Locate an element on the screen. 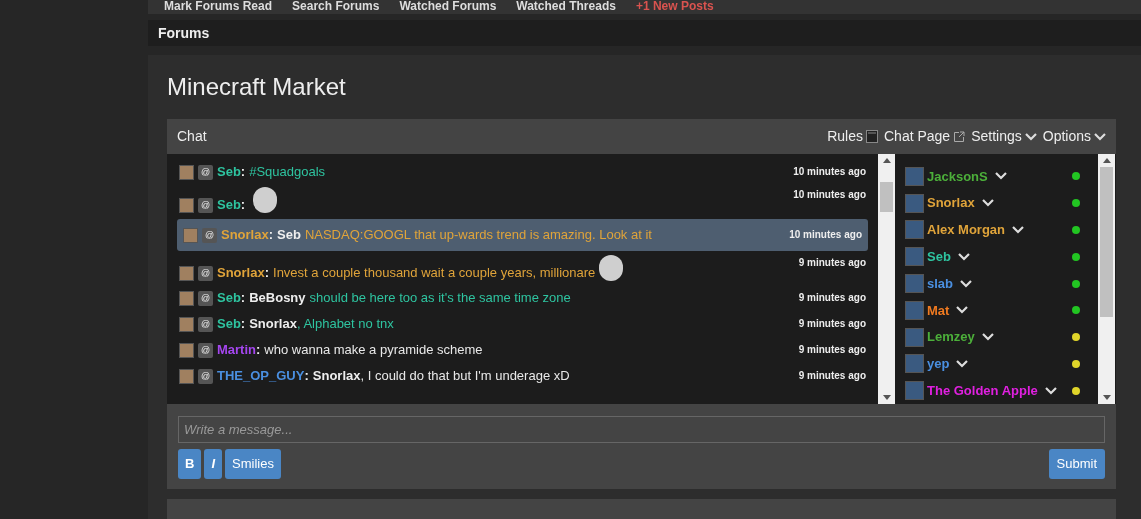 Image resolution: width=1141 pixels, height=519 pixels. header-link: Settings is located at coordinates (1004, 136).